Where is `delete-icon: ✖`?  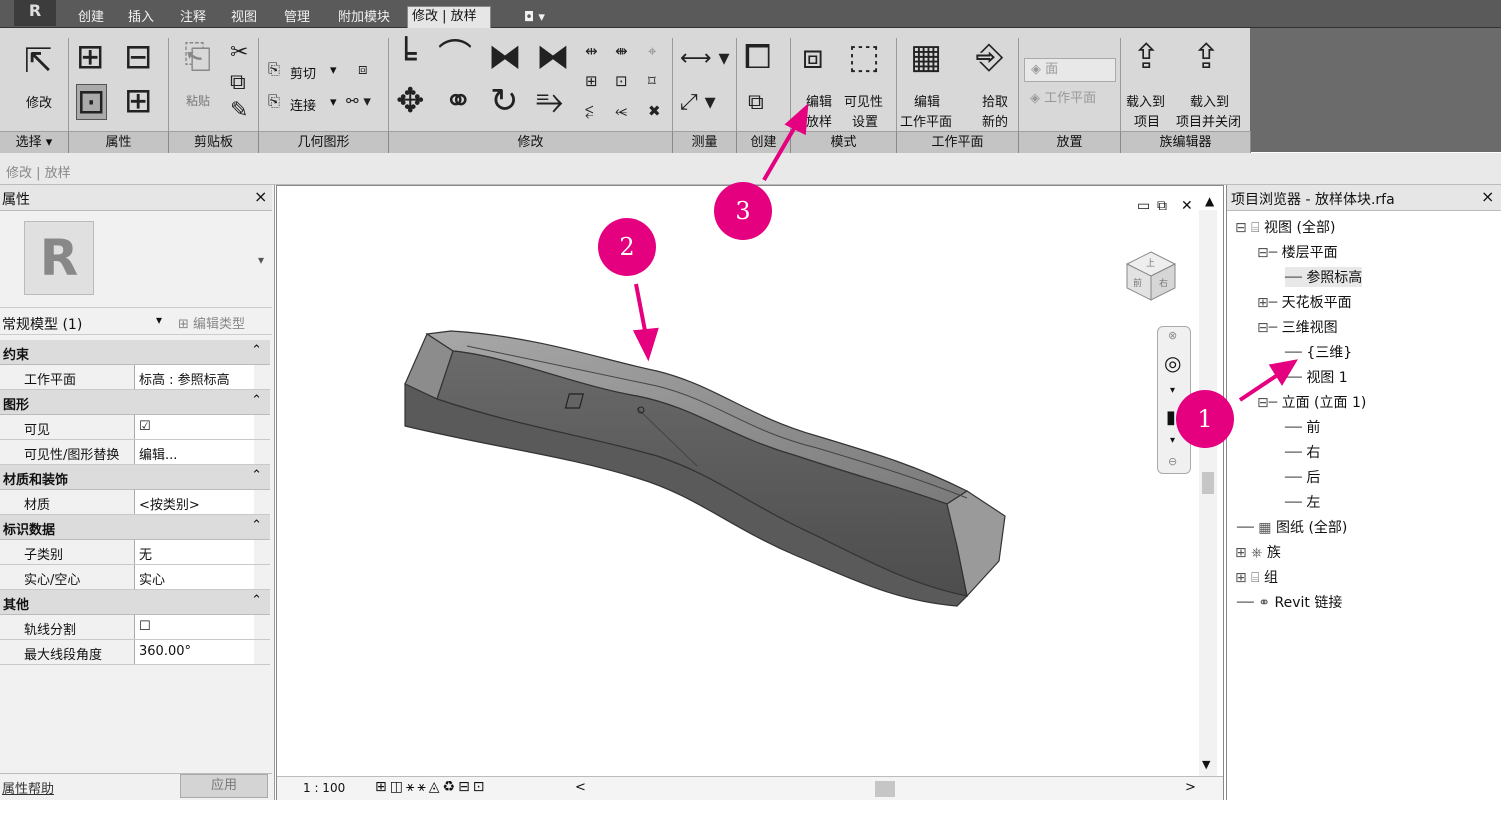
delete-icon: ✖ is located at coordinates (654, 111).